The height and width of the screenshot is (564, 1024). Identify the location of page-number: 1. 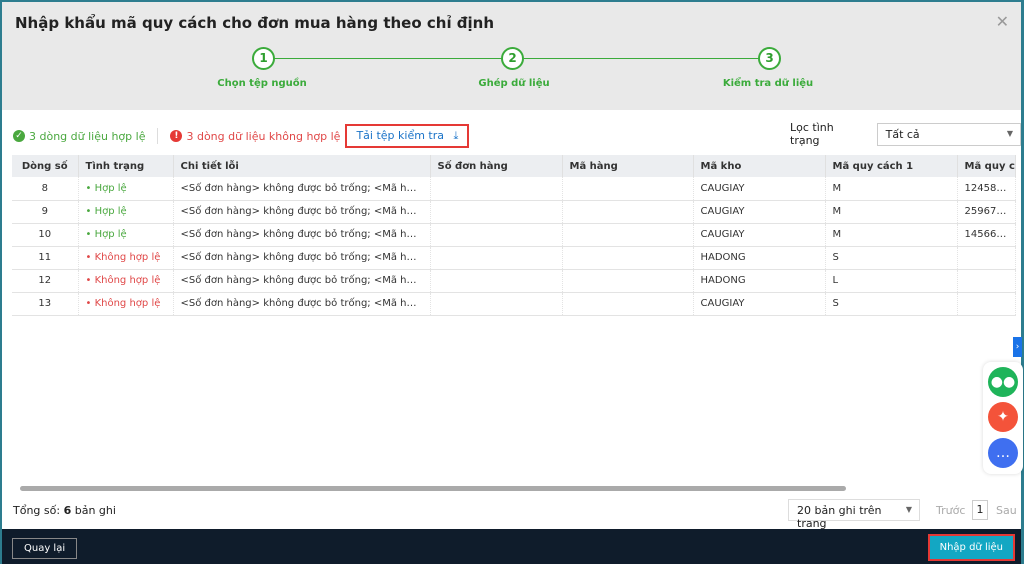
(980, 510).